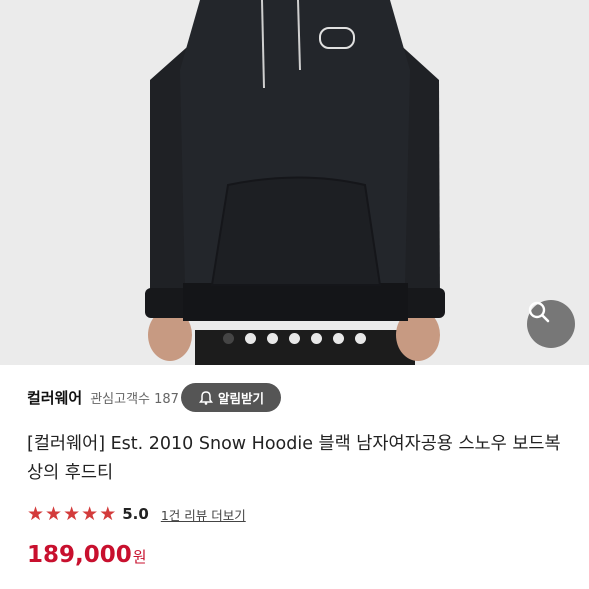  Describe the element at coordinates (134, 399) in the screenshot. I see `interest-count: 관심고객수 187` at that location.